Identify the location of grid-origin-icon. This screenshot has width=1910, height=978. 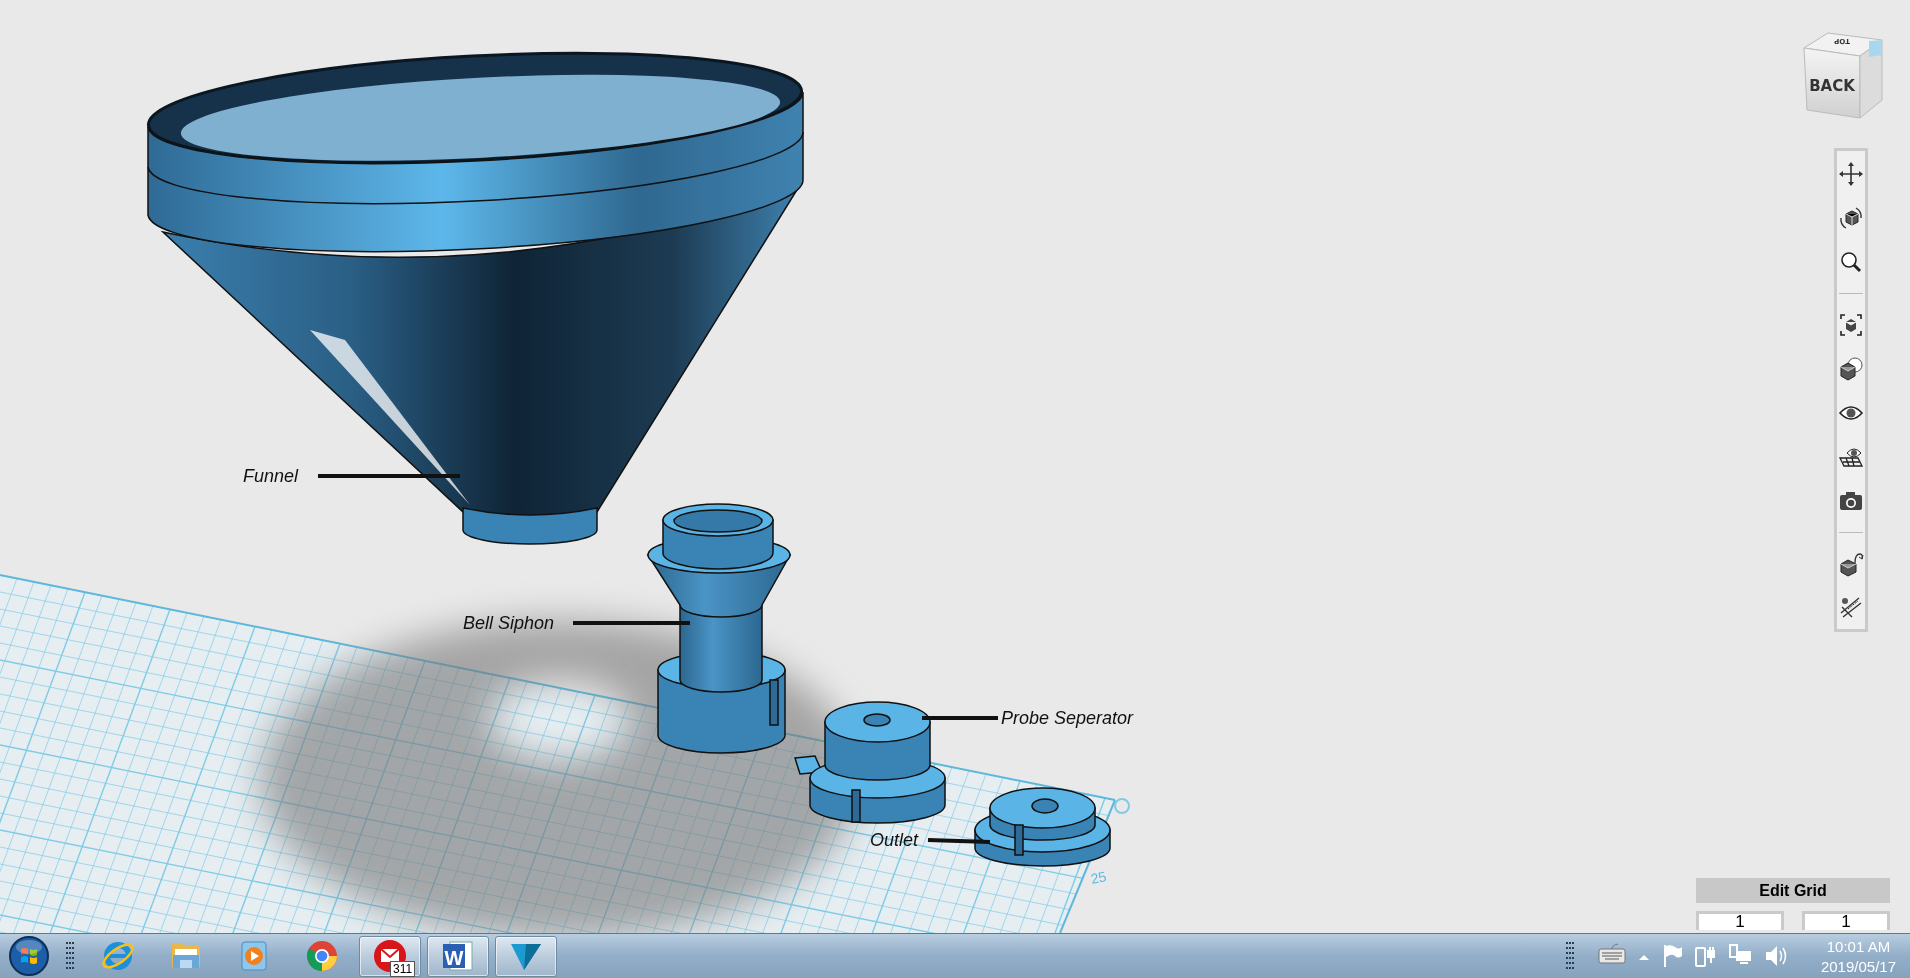
(1122, 806).